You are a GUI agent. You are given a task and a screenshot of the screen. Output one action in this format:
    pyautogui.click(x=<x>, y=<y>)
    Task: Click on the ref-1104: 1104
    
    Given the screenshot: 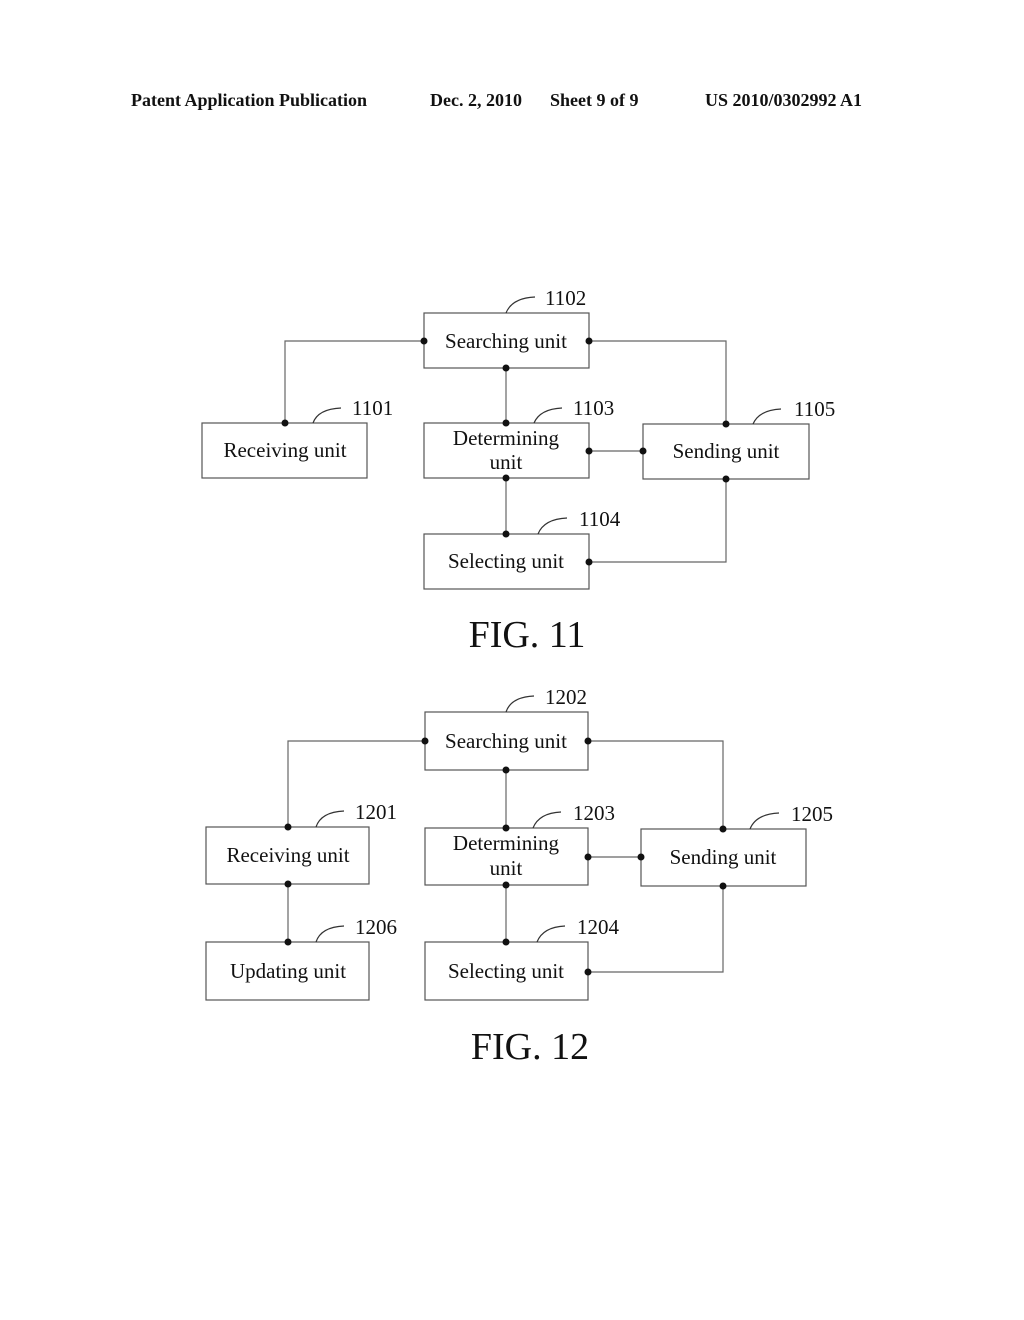 What is the action you would take?
    pyautogui.click(x=600, y=519)
    